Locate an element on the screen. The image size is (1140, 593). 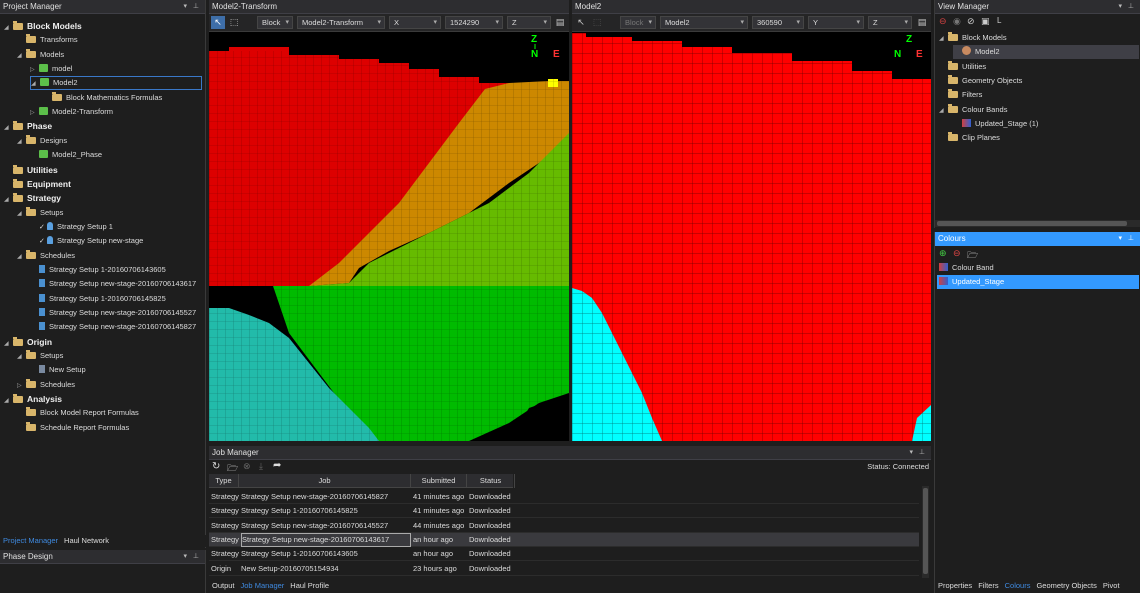
view-tree-item: Utilities is located at coordinates (962, 67).